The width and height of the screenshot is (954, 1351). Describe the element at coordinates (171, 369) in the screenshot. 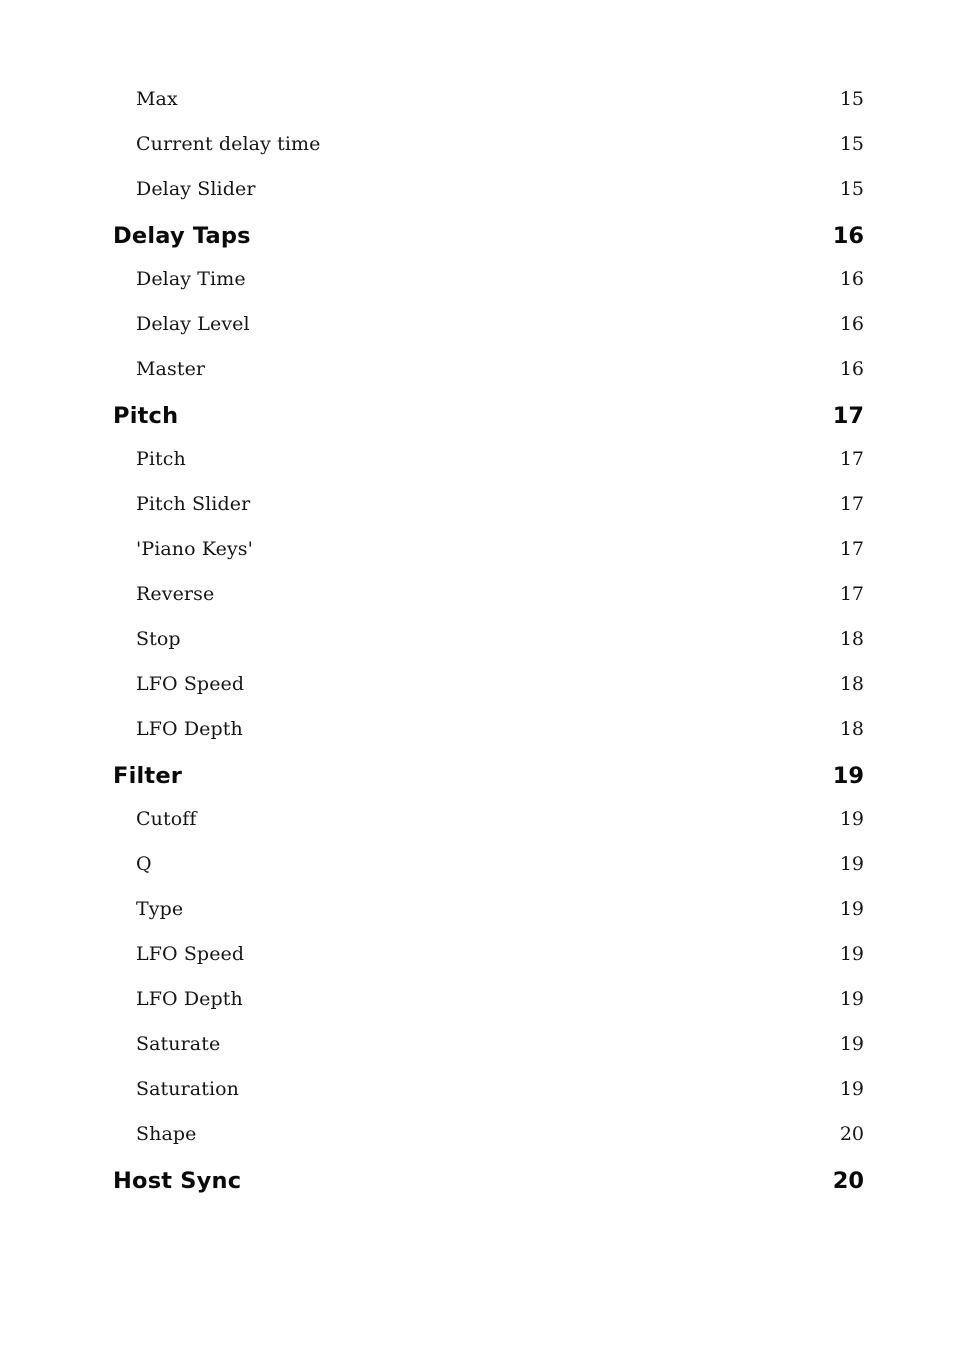

I see `toc-entry-label: Master` at that location.